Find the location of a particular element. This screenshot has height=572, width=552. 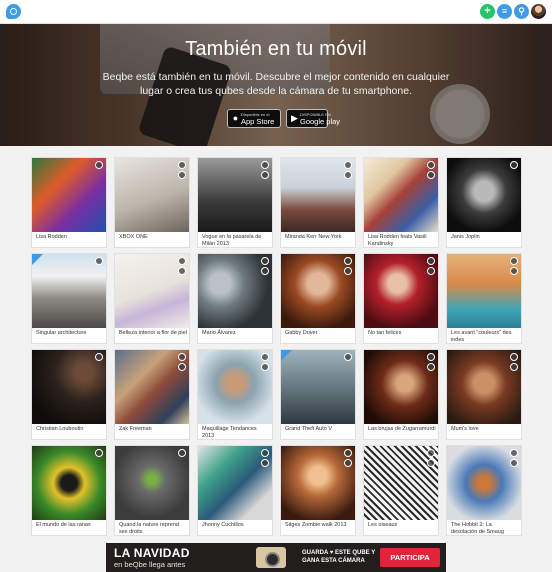

qube-card: Les oiseaux is located at coordinates (401, 490).